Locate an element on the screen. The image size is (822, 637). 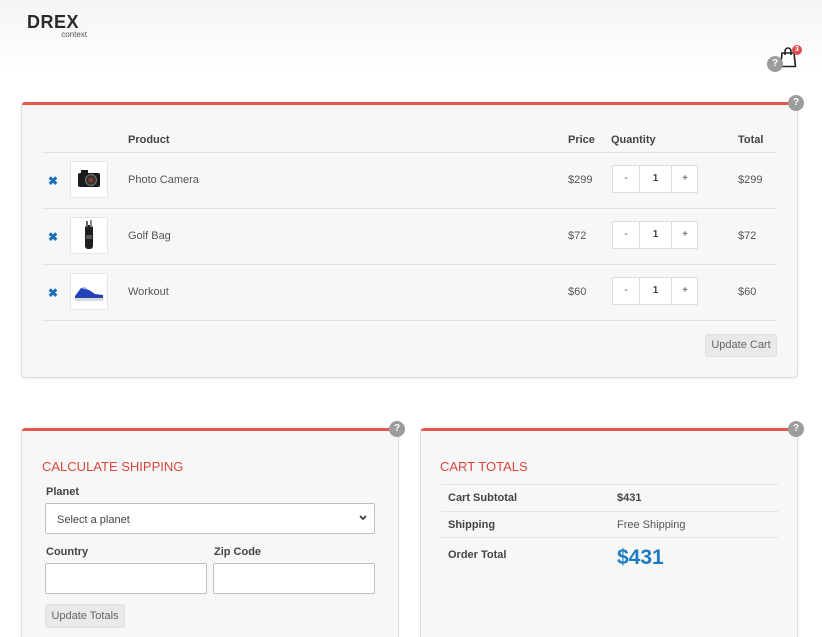
brand-logo: DREX context is located at coordinates (59, 27).